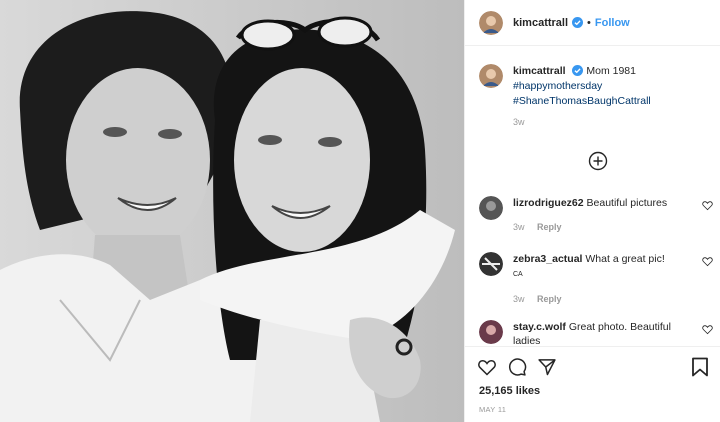  What do you see at coordinates (592, 23) in the screenshot?
I see `post-header: kimcattrall • Follow` at bounding box center [592, 23].